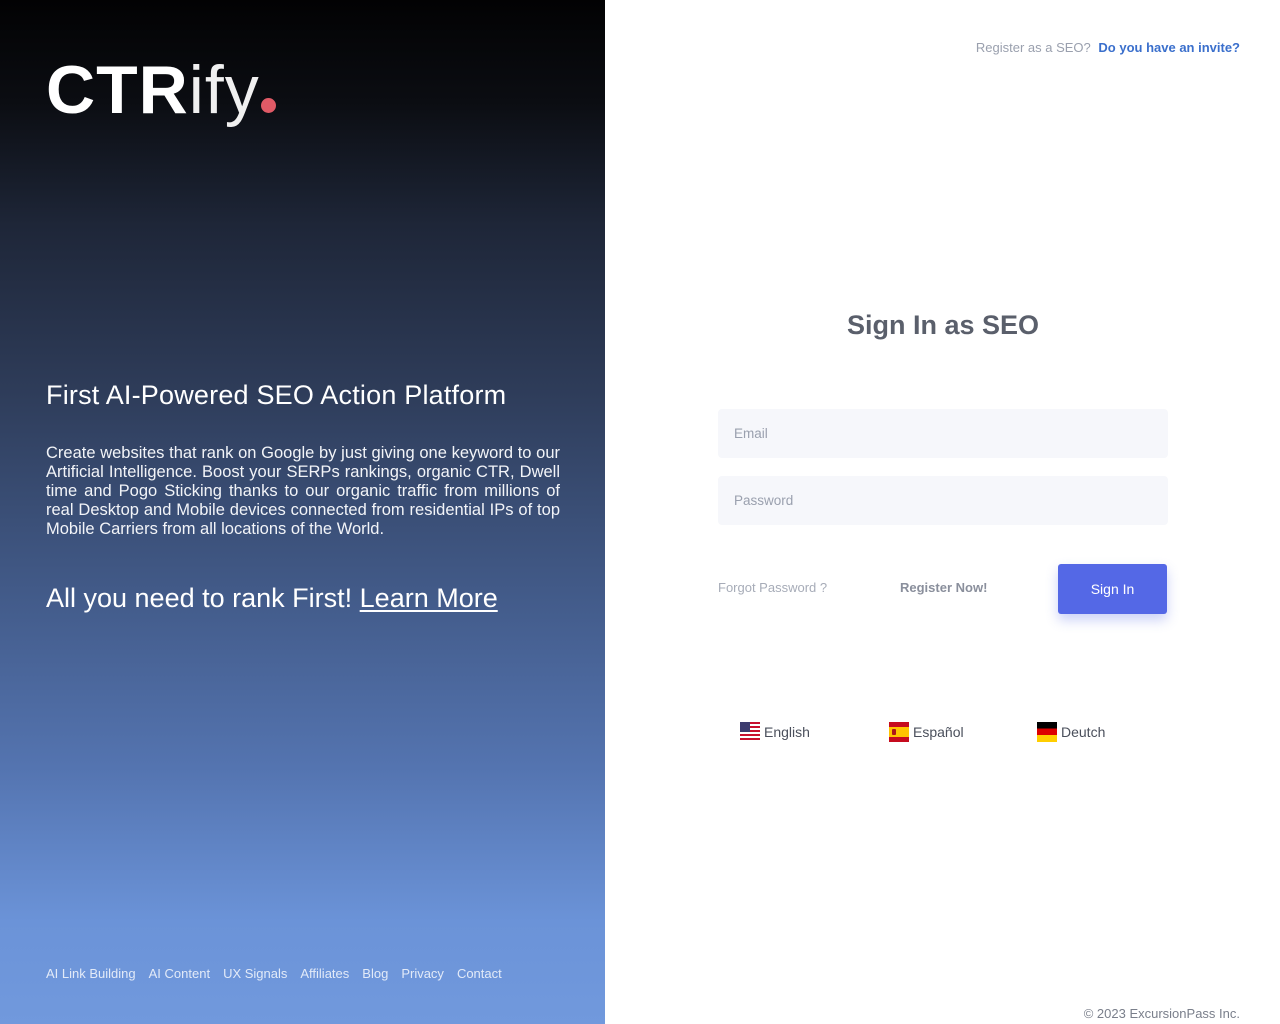  What do you see at coordinates (224, 90) in the screenshot?
I see `logo-light-text: ify` at bounding box center [224, 90].